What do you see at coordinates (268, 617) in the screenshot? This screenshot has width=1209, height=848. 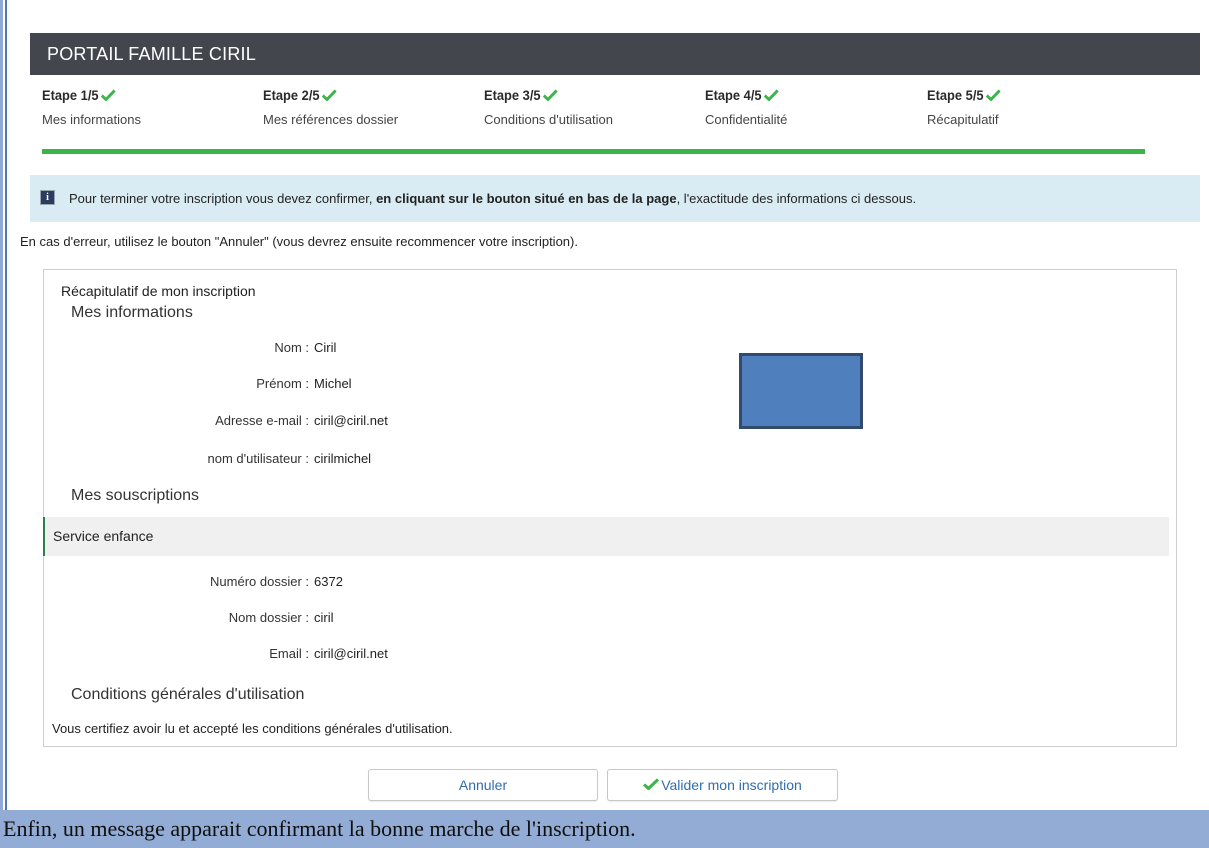 I see `label-nom-dossier: Nom dossier :` at bounding box center [268, 617].